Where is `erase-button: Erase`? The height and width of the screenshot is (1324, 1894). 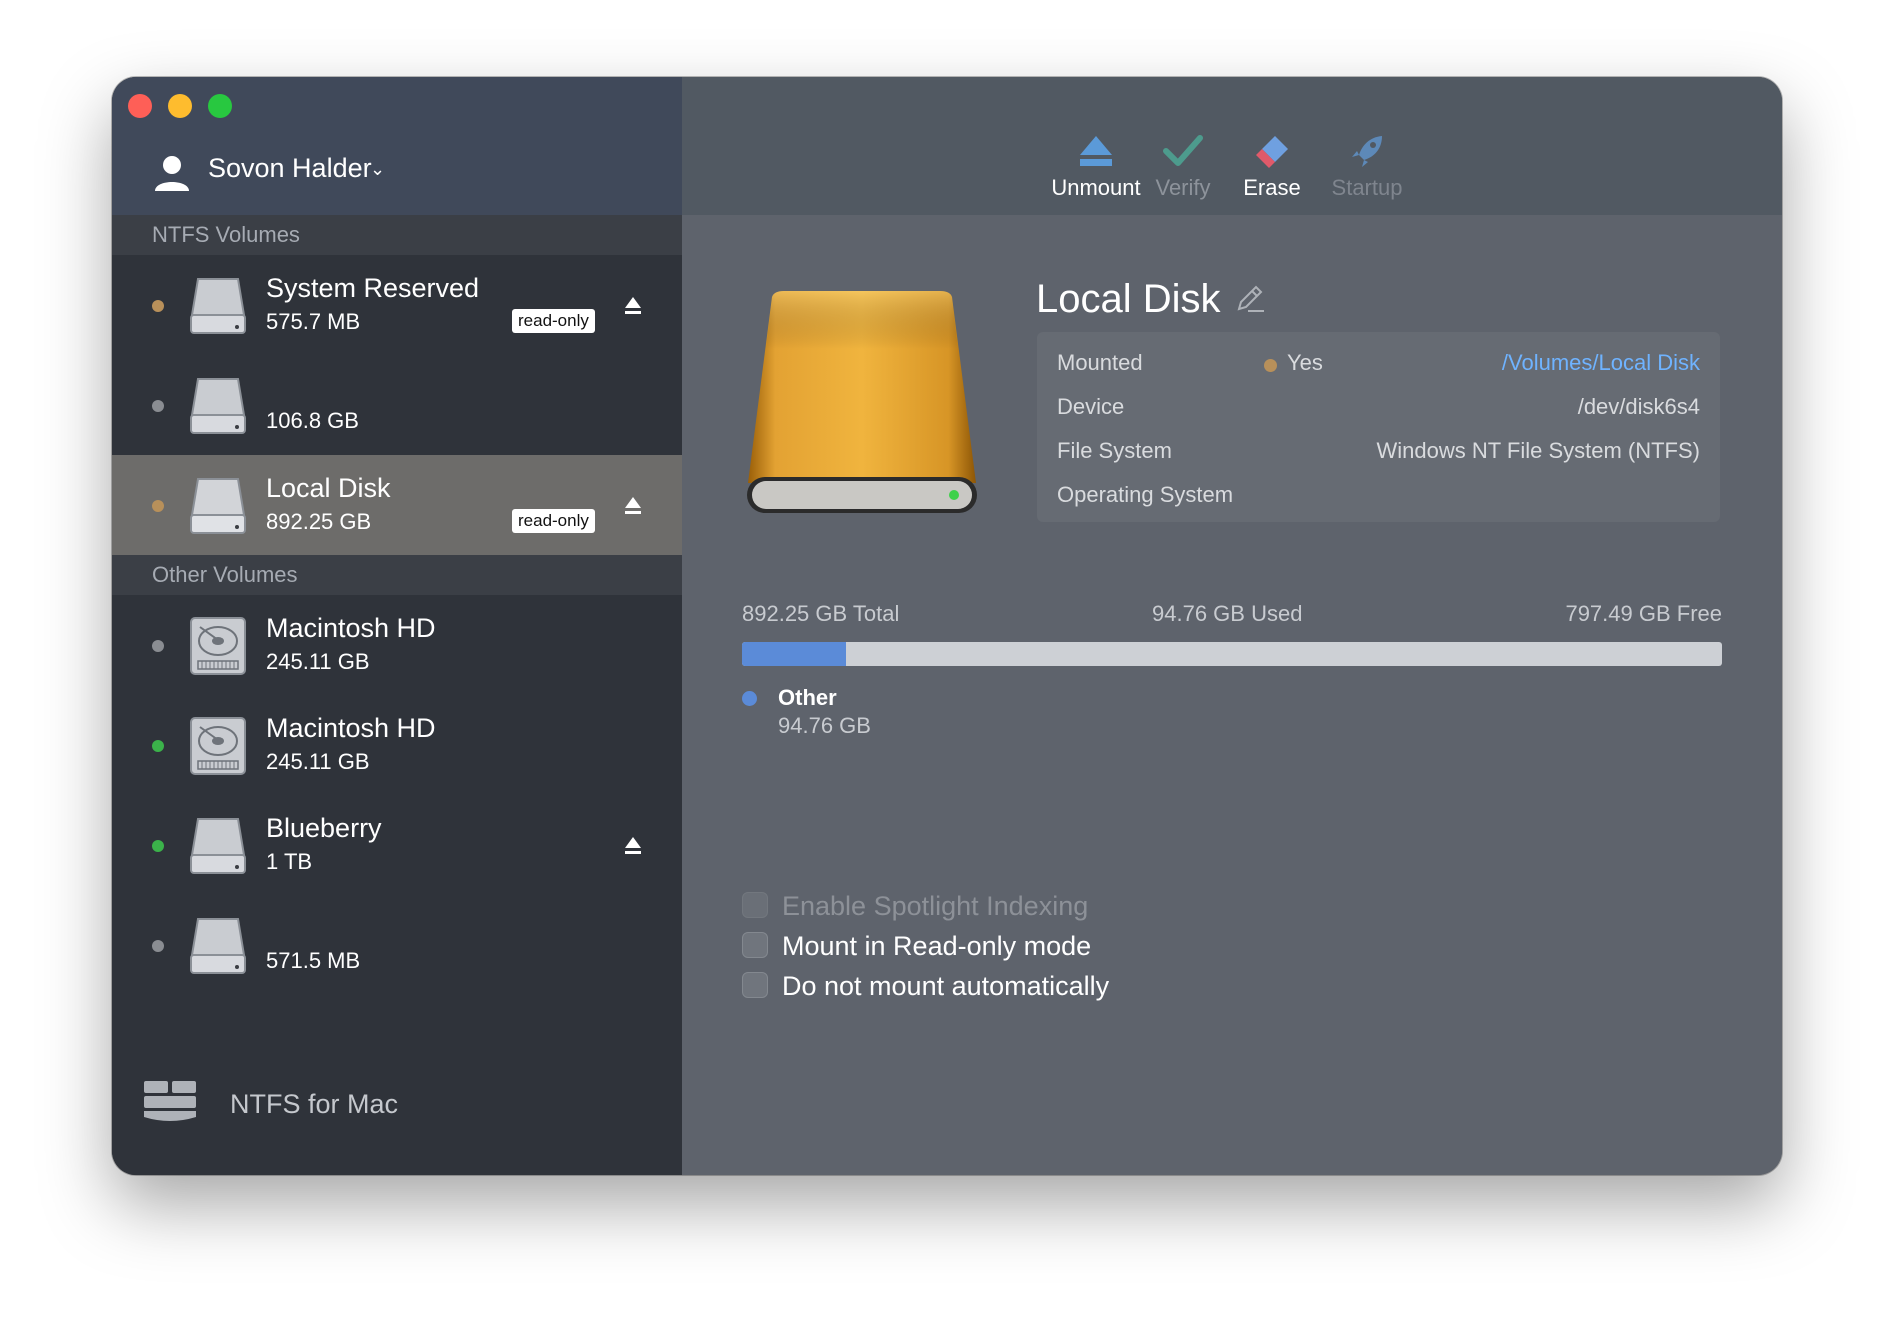
erase-button: Erase is located at coordinates (1272, 167).